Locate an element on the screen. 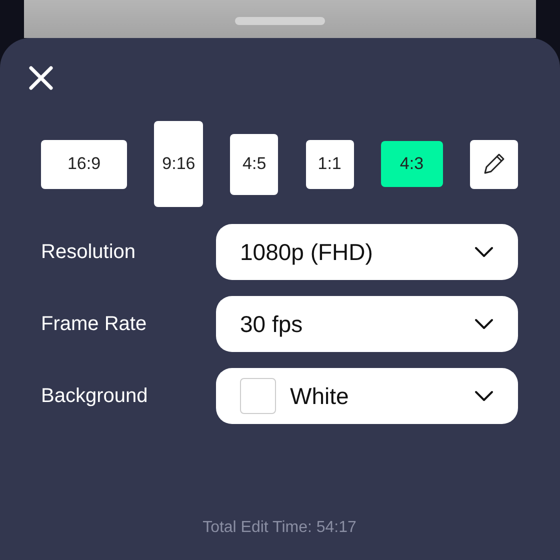  dropdown-value: 30 fps is located at coordinates (272, 324).